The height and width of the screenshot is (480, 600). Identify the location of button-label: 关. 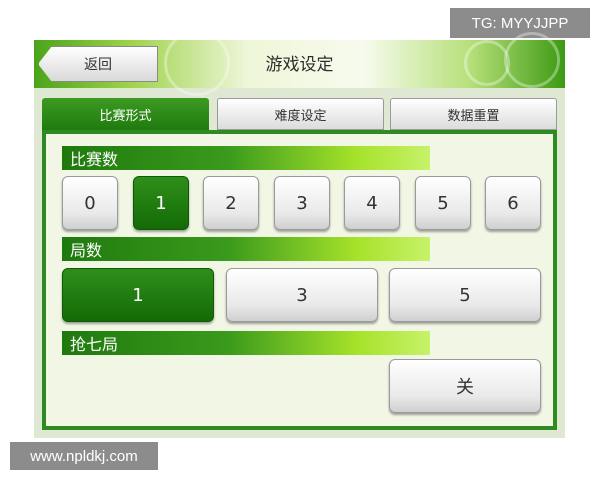
(465, 387).